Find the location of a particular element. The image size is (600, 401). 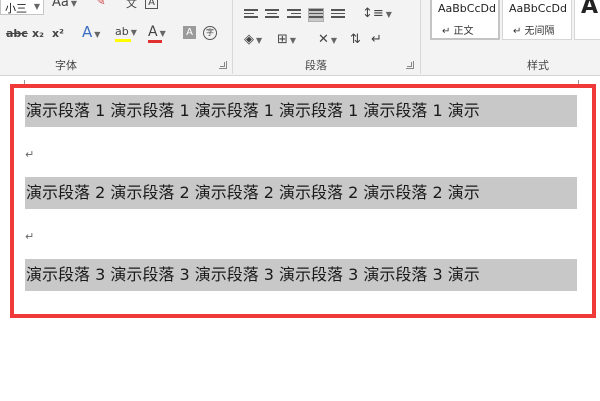

change-case-button: Aa ▼ is located at coordinates (64, 6).